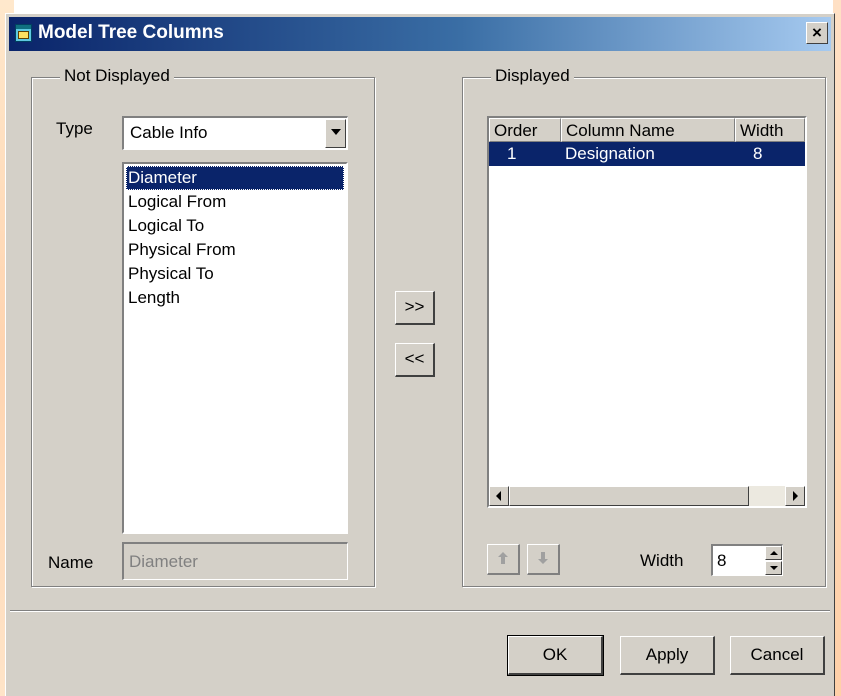 This screenshot has width=841, height=696. I want to click on close-button: ×, so click(817, 33).